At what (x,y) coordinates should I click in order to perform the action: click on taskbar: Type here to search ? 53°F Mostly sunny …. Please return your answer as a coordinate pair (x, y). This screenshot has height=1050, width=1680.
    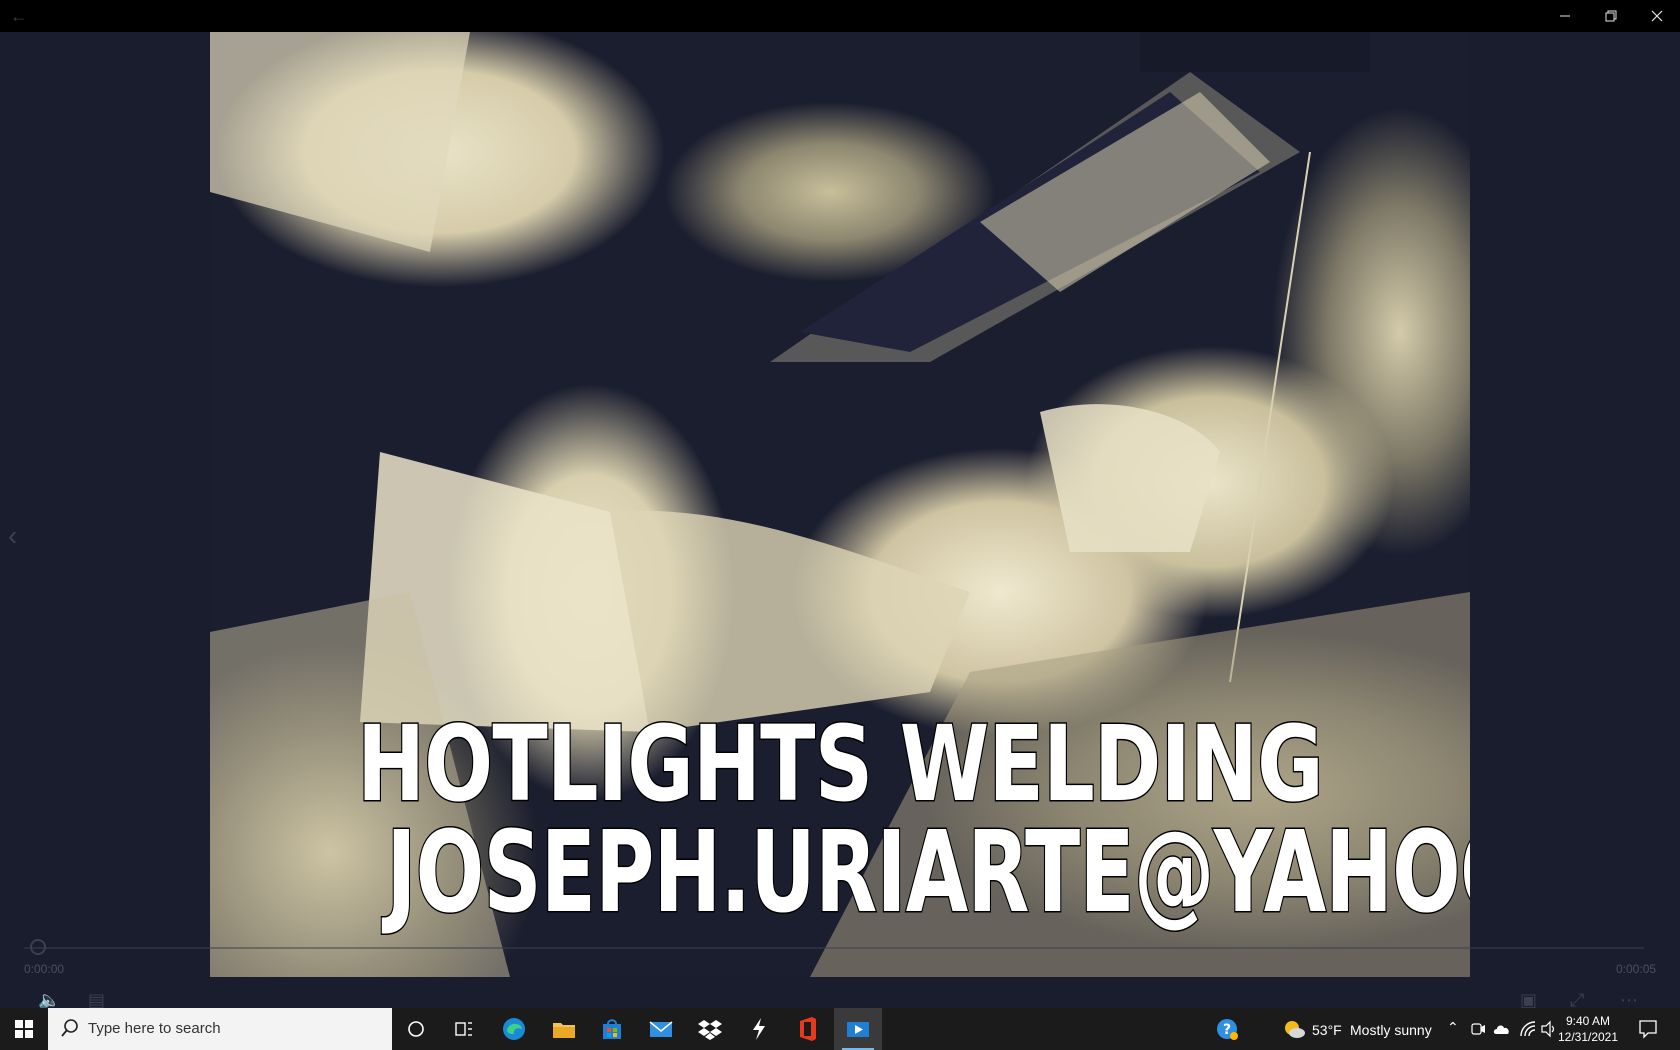
    Looking at the image, I should click on (840, 1029).